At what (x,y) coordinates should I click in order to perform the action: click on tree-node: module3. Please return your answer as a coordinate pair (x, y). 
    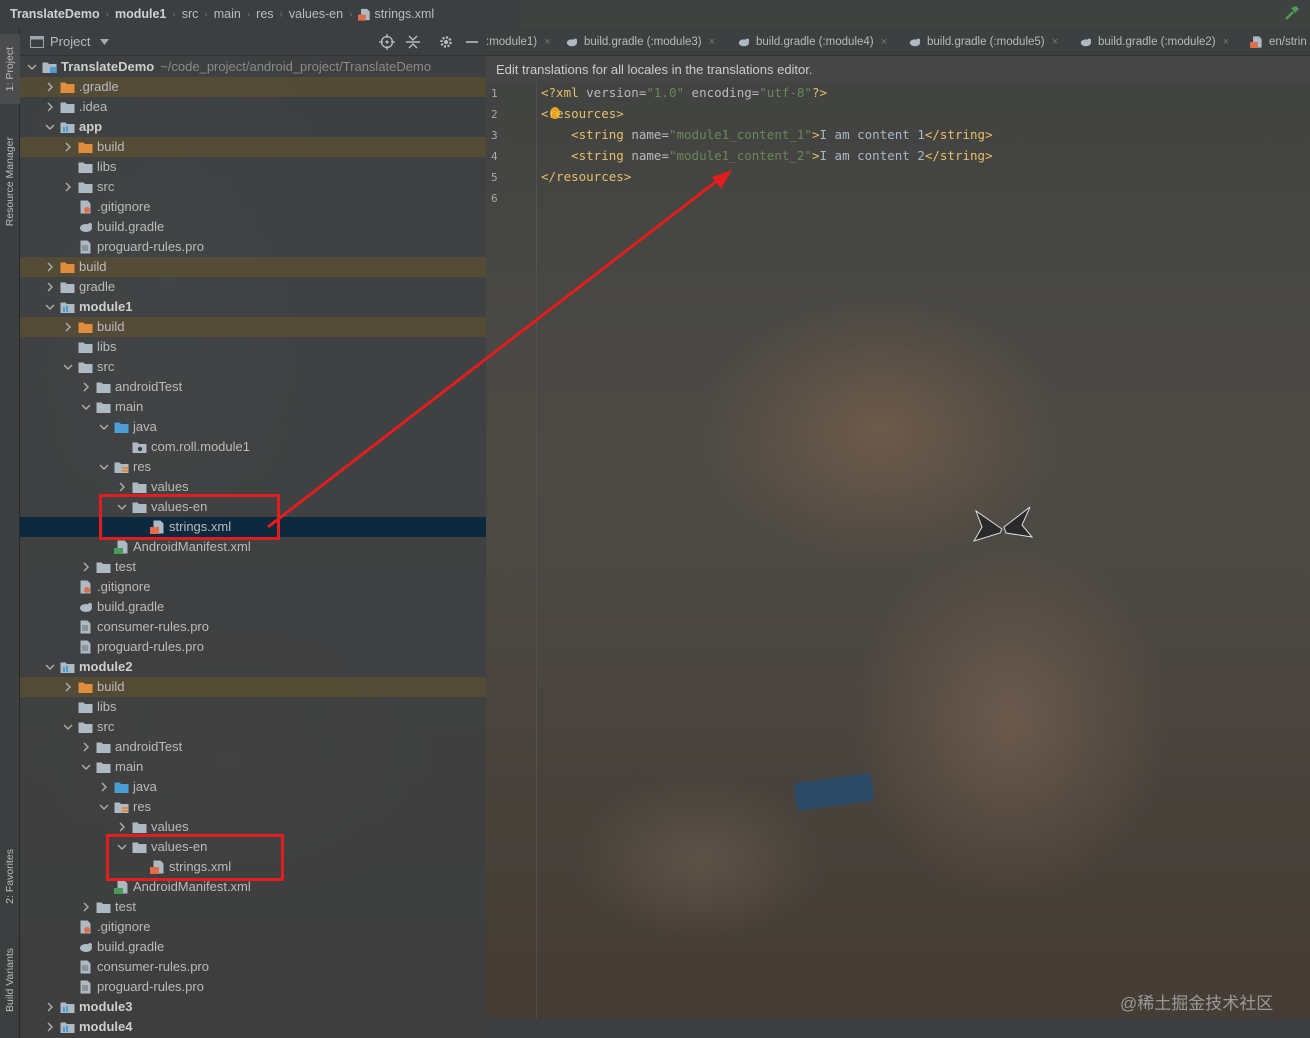
    Looking at the image, I should click on (253, 1007).